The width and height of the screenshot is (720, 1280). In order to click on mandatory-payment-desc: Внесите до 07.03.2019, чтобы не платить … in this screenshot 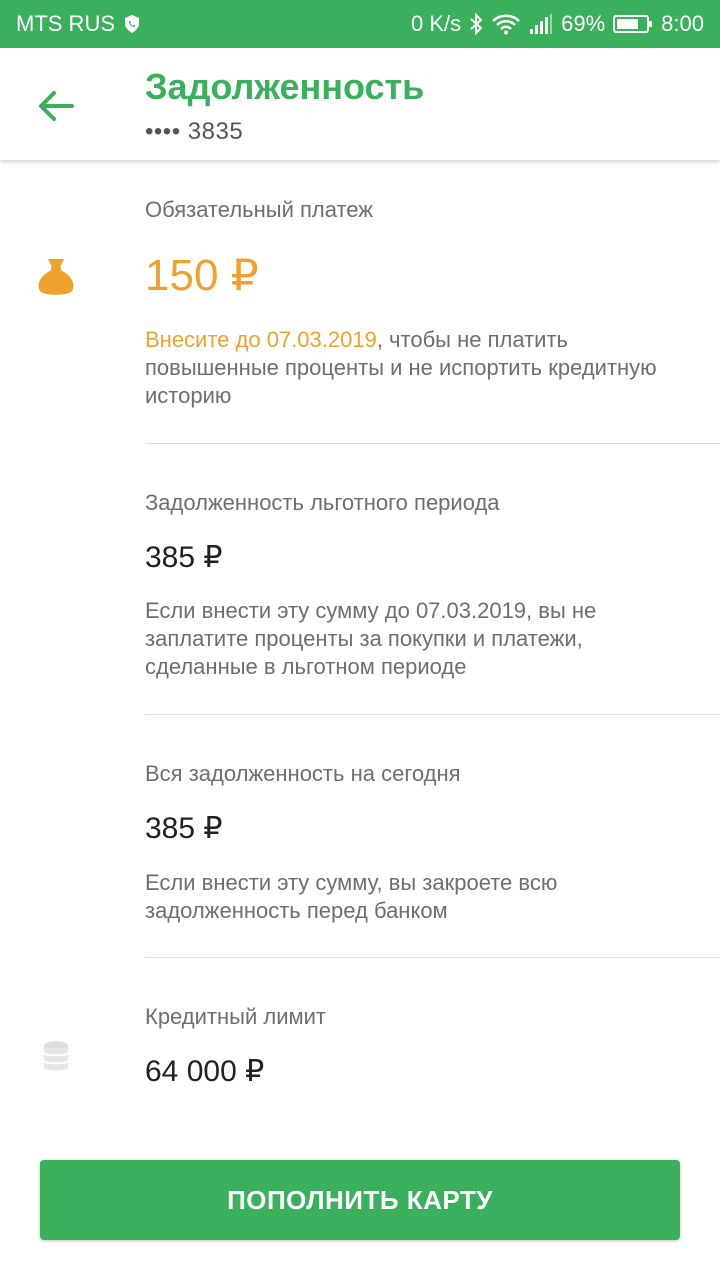, I will do `click(405, 368)`.